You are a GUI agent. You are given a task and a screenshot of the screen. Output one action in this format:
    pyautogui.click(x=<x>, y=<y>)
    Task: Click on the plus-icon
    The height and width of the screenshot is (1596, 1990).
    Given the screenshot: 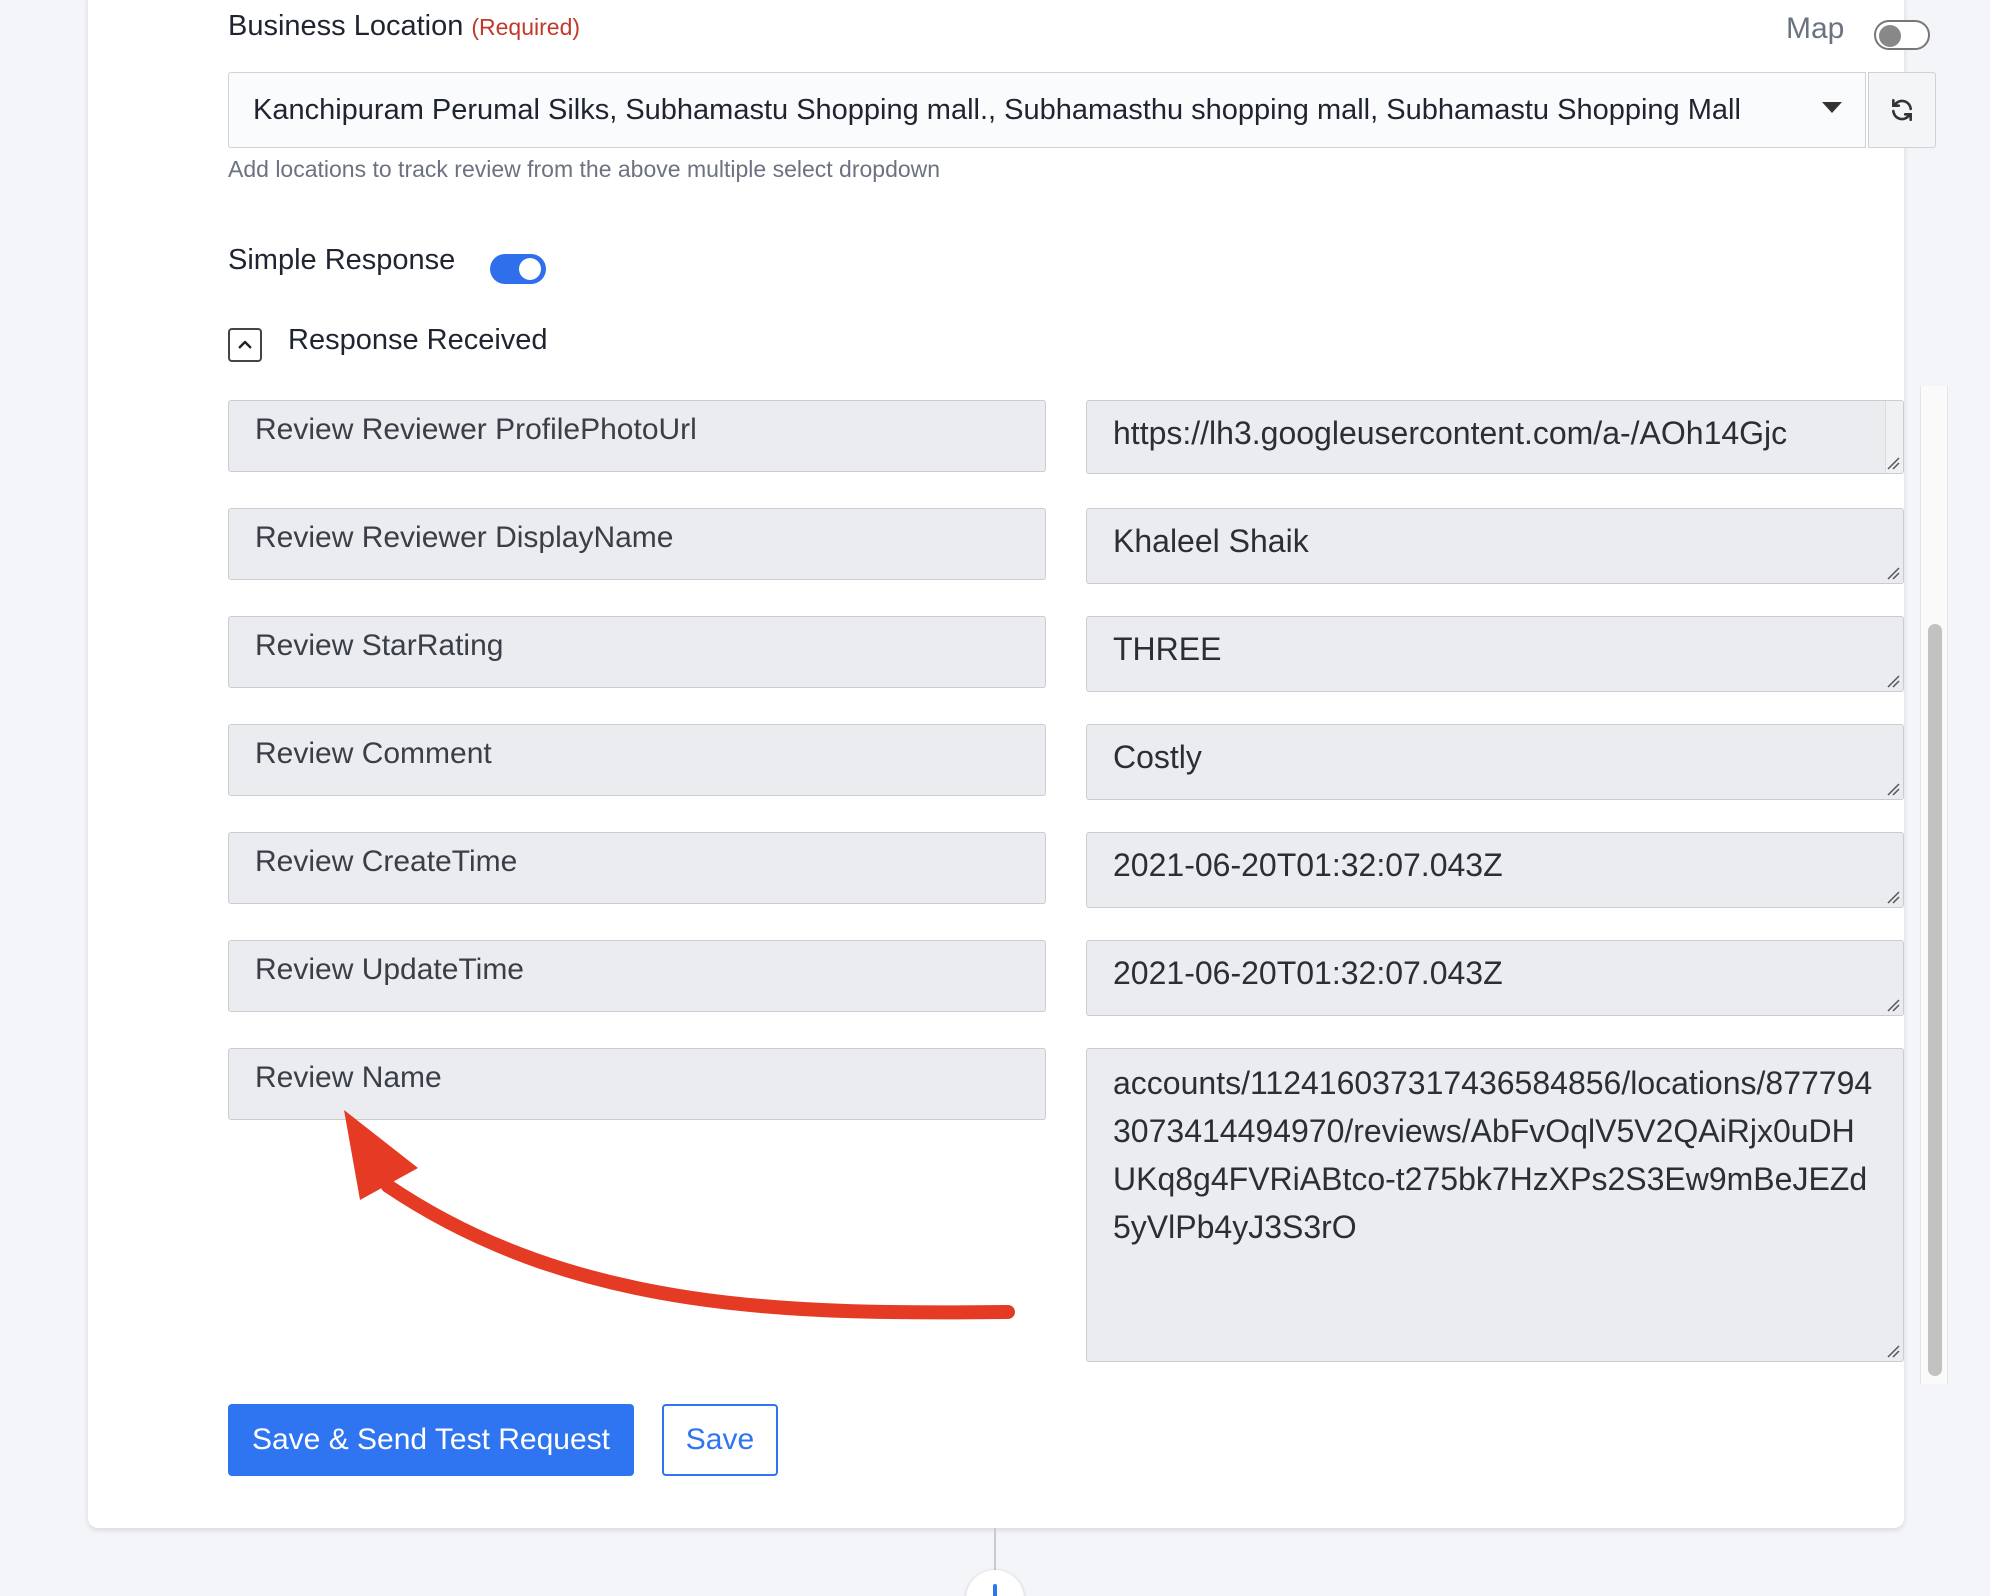 What is the action you would take?
    pyautogui.click(x=995, y=1590)
    